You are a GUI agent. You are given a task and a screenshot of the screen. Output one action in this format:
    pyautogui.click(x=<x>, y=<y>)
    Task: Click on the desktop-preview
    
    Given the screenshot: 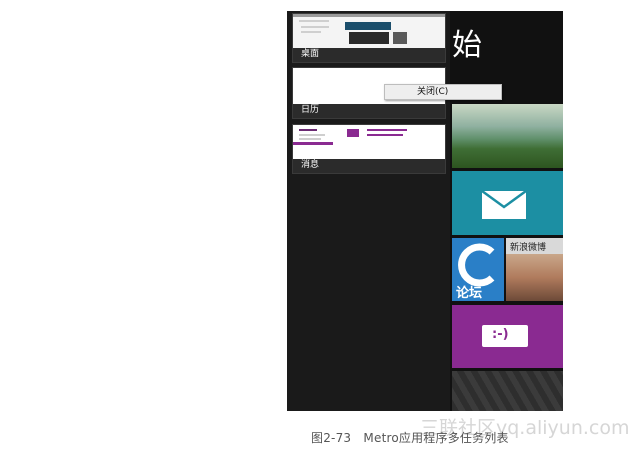 What is the action you would take?
    pyautogui.click(x=369, y=31)
    